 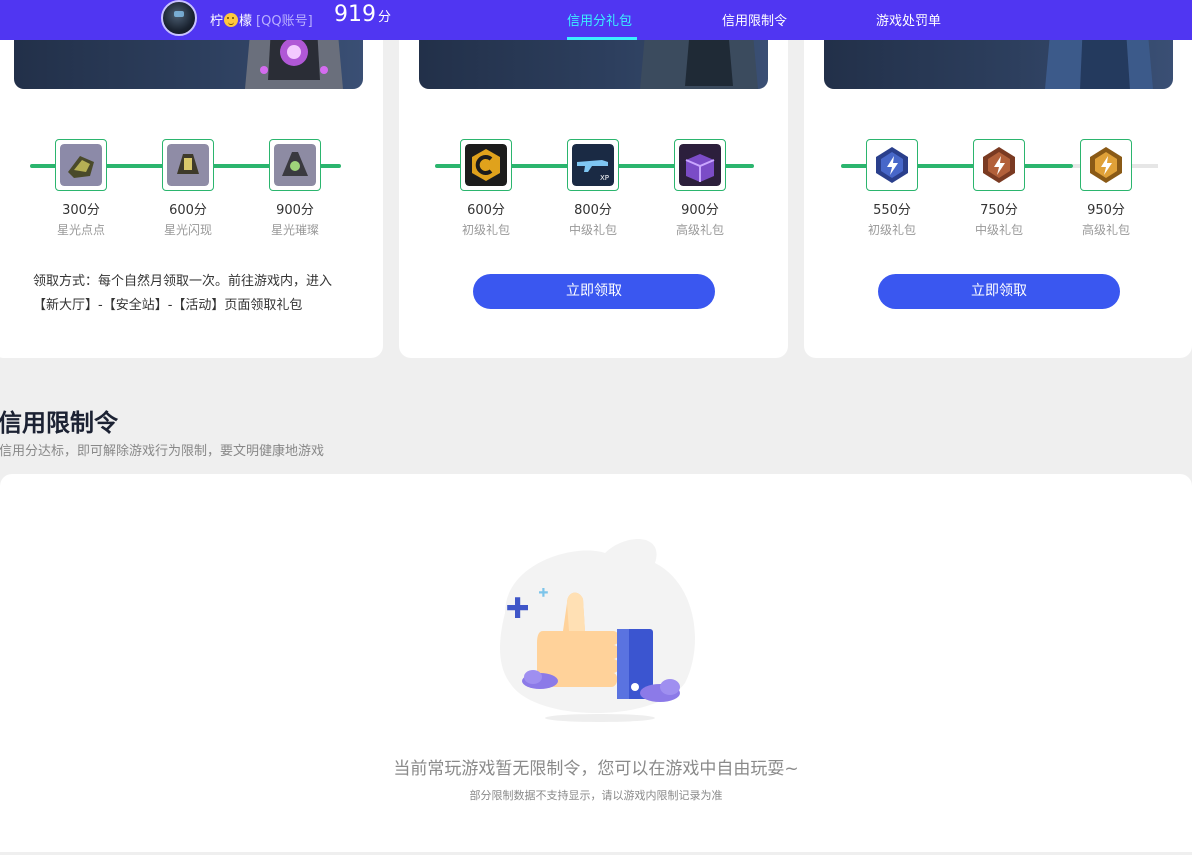 I want to click on top-bar: 柠檬 [QQ账号] 919 分 信用分礼包 信用限制令 游戏处罚单, so click(x=596, y=20).